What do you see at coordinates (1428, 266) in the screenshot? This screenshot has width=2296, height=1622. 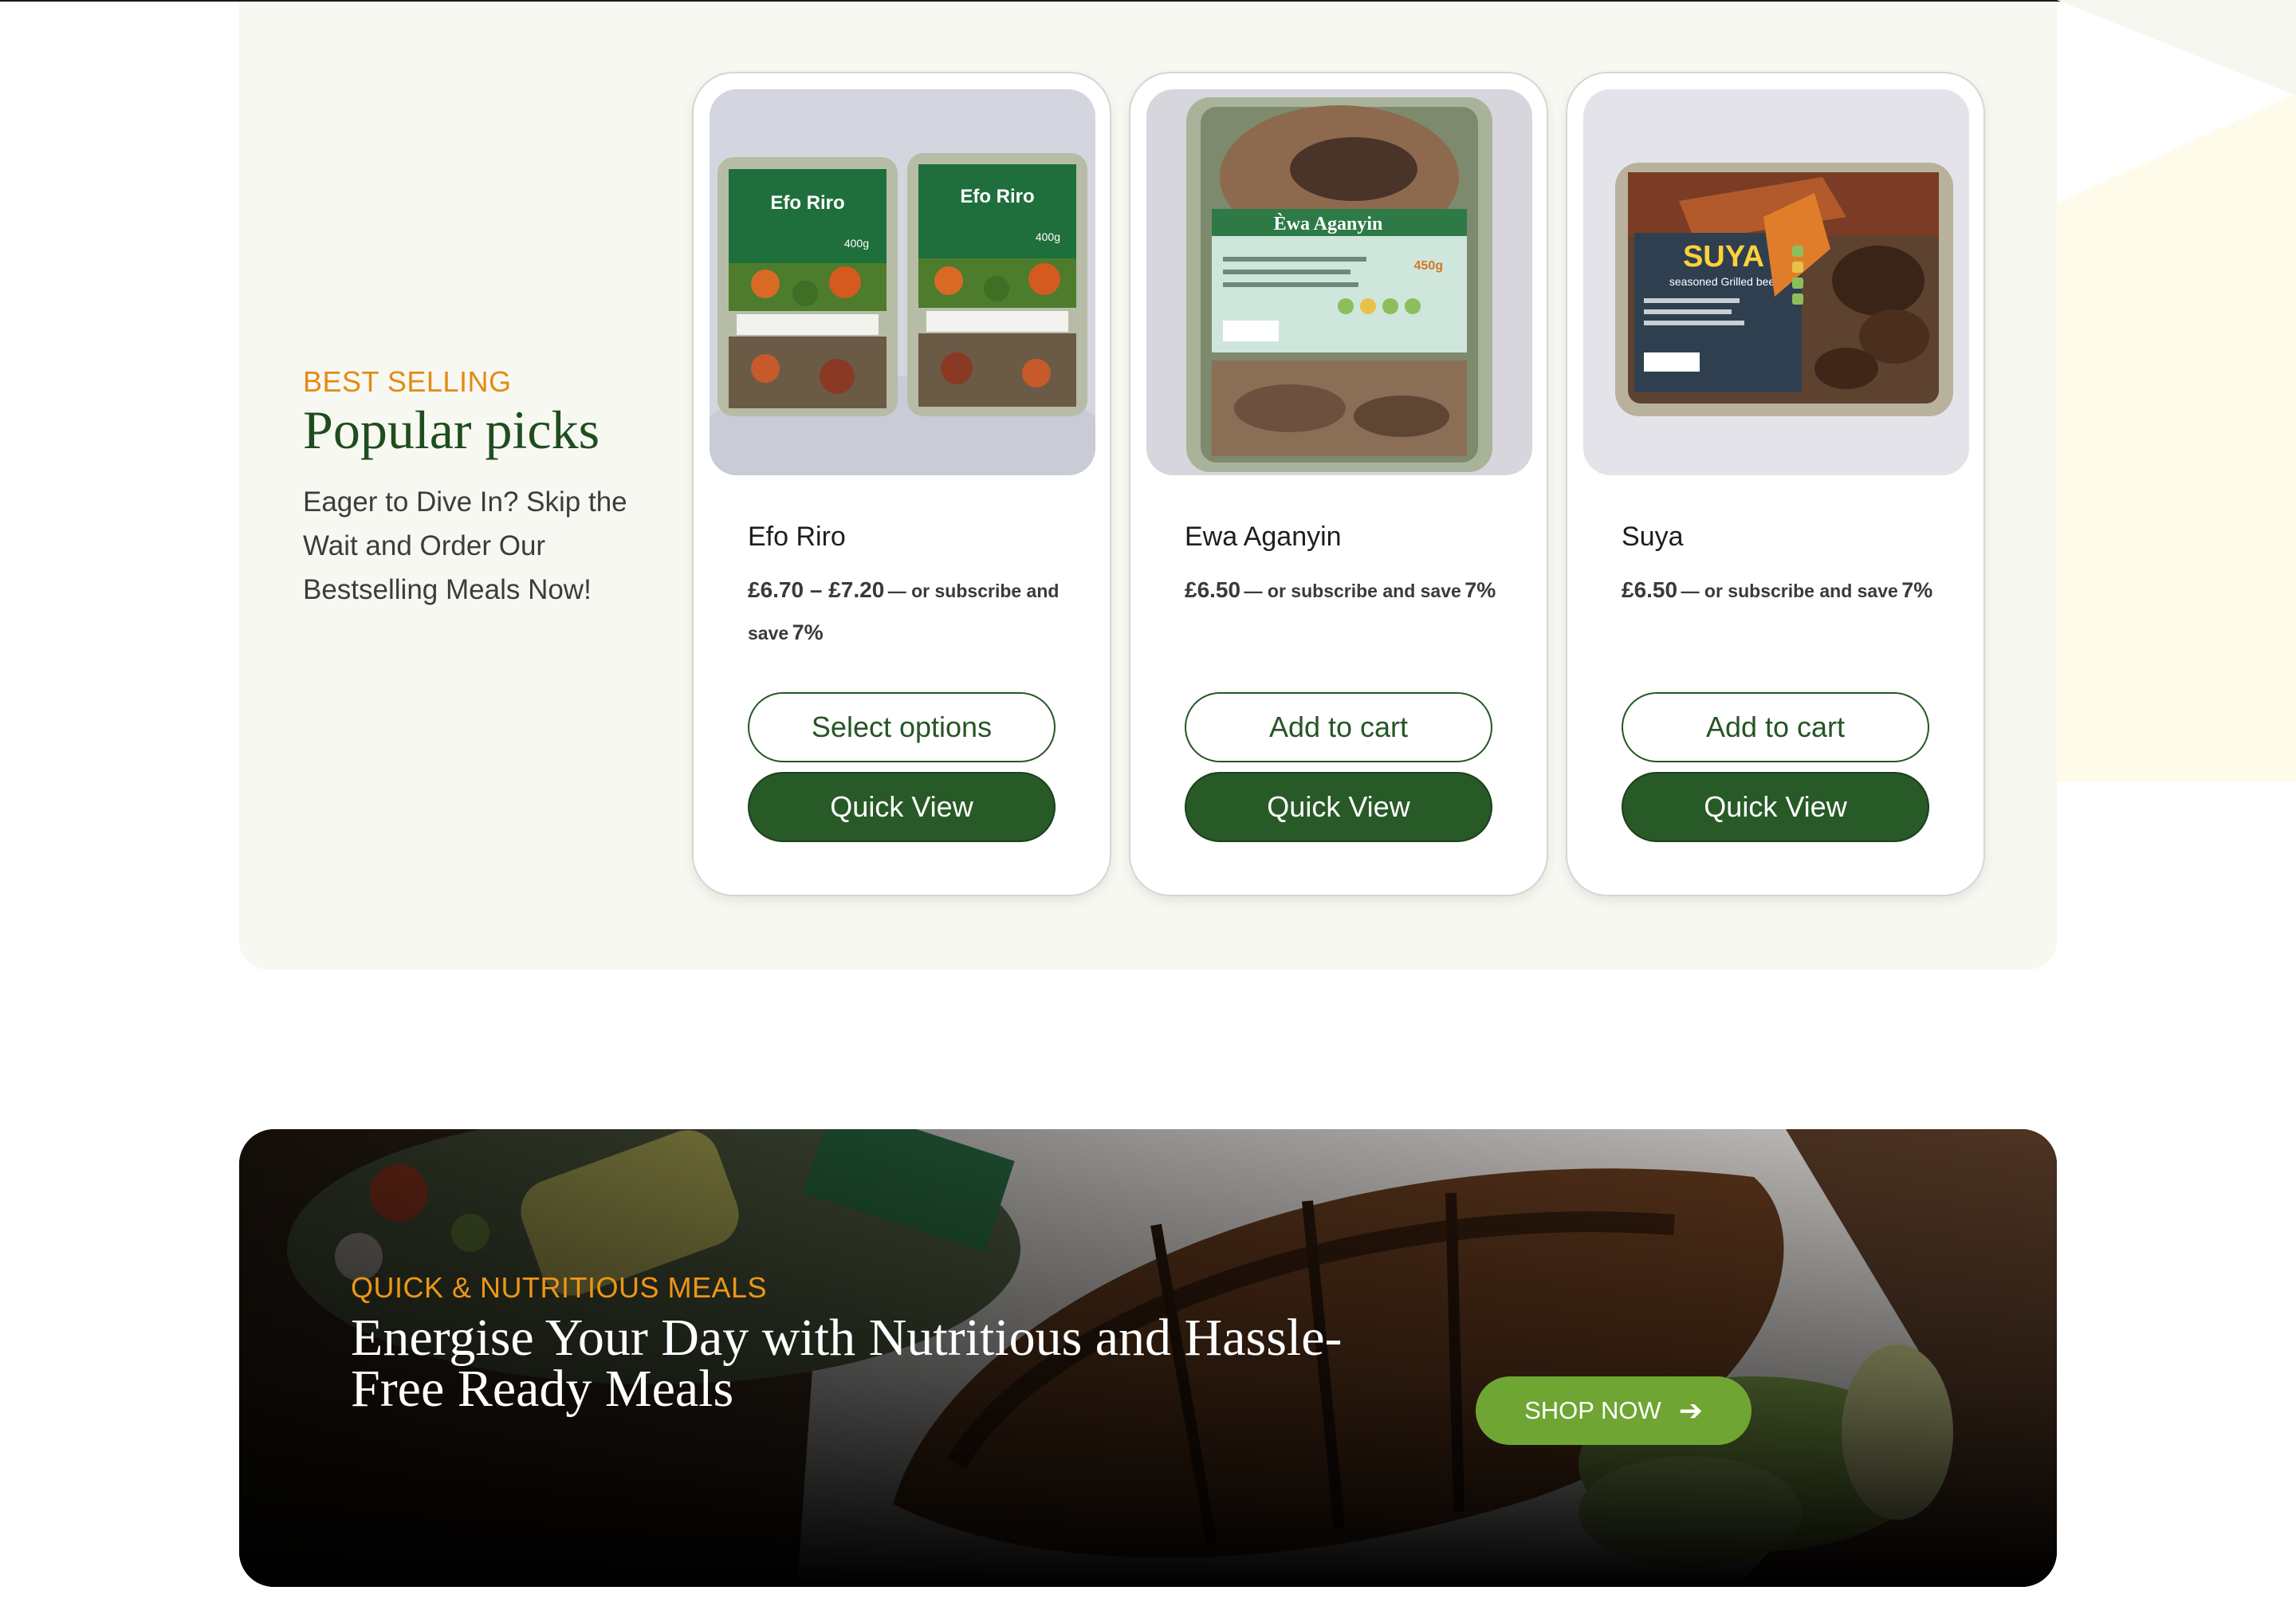 I see `svg-text: 450g` at bounding box center [1428, 266].